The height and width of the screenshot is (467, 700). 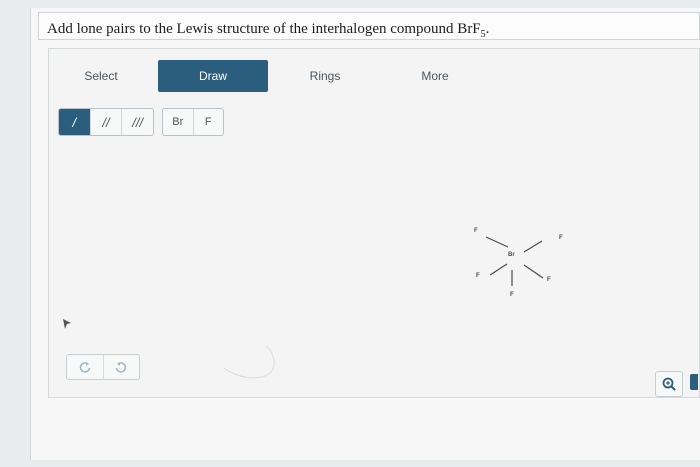 I want to click on atom-ligand-upper-left: F, so click(x=476, y=231).